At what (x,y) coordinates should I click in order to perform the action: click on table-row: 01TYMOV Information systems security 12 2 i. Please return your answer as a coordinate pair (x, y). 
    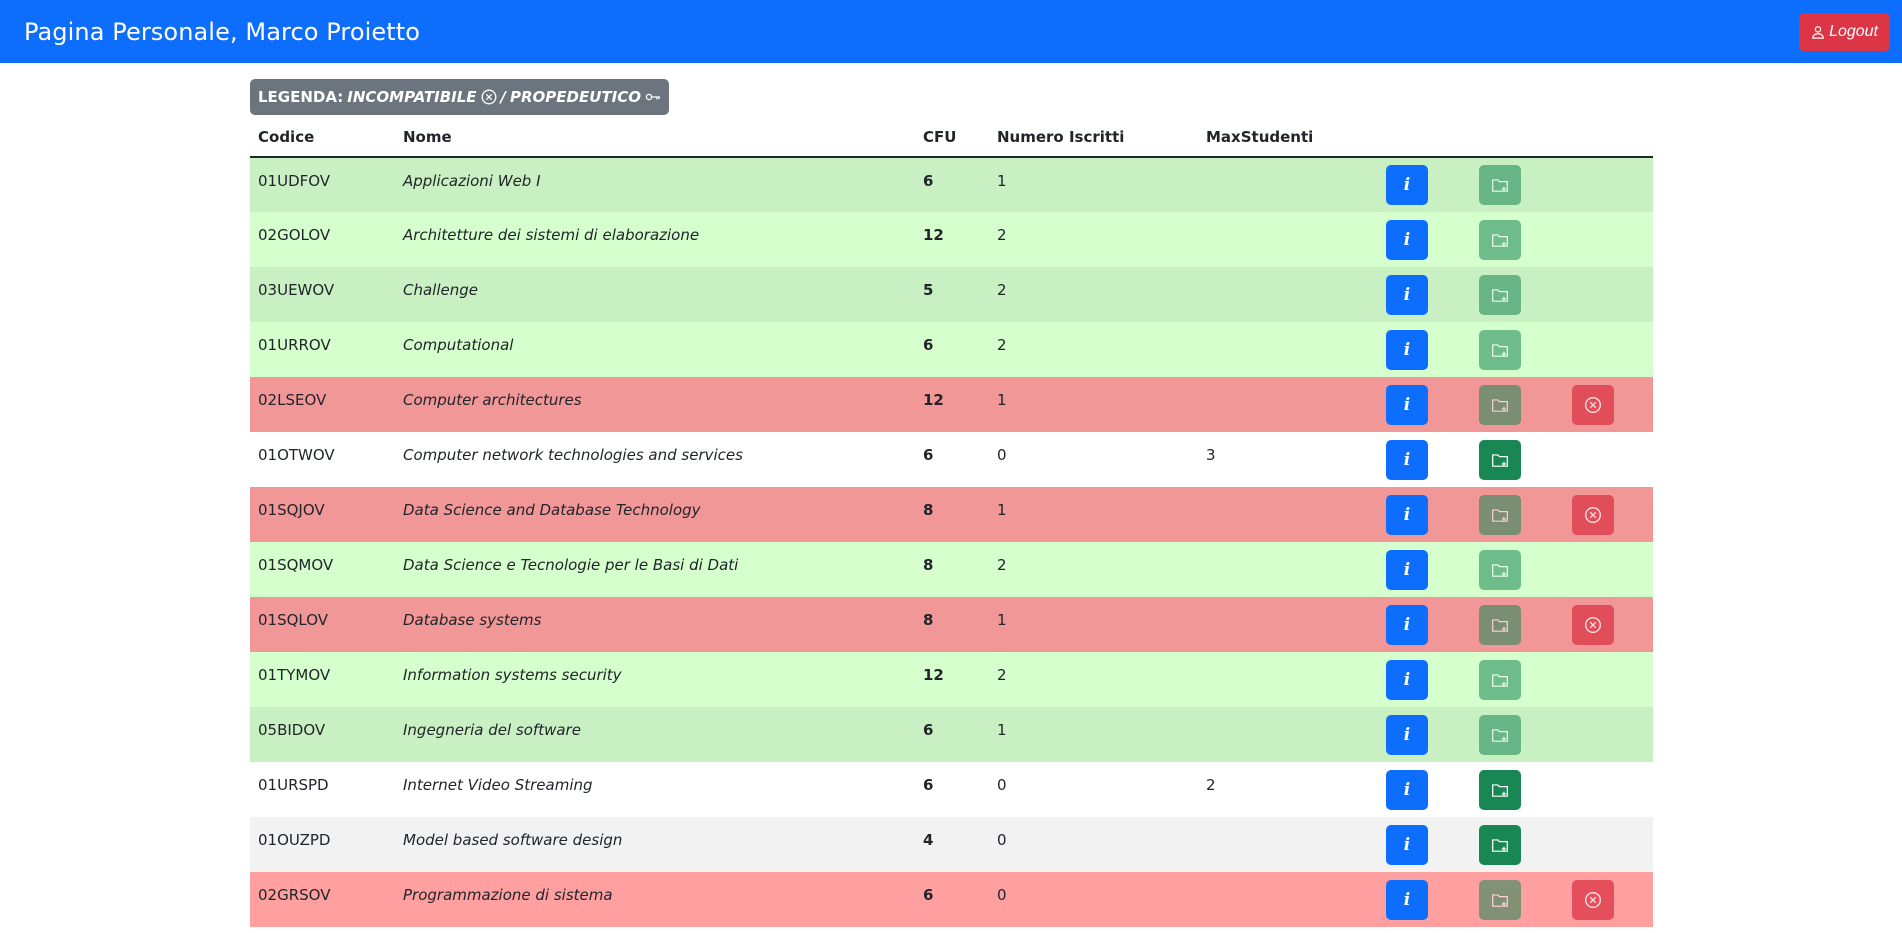
    Looking at the image, I should click on (951, 679).